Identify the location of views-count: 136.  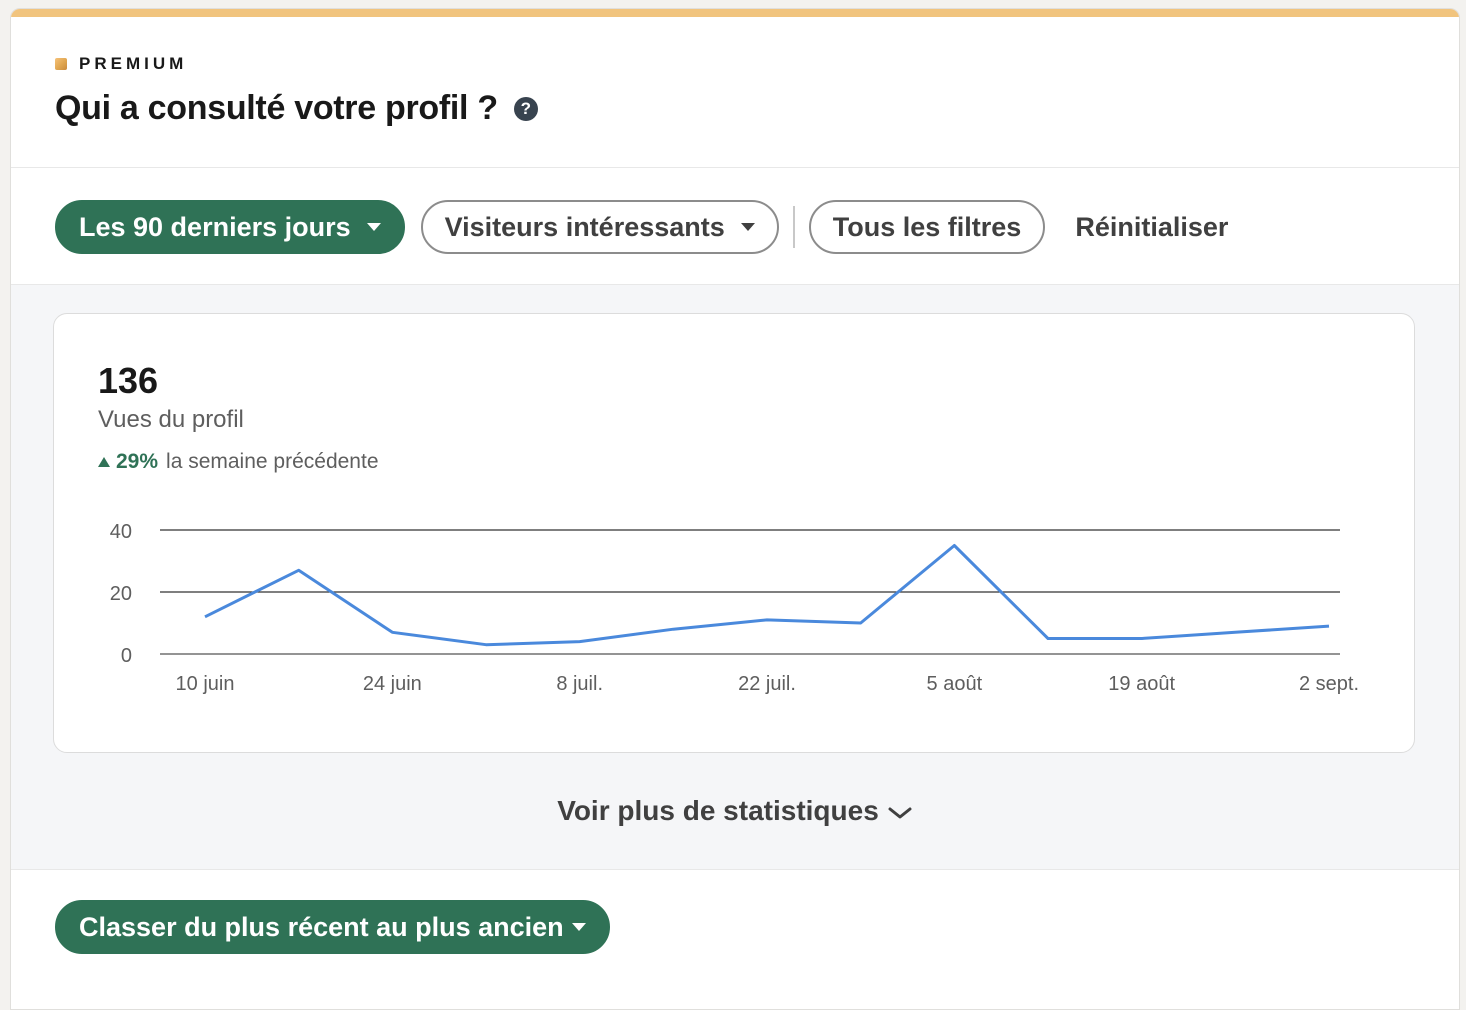
(128, 380).